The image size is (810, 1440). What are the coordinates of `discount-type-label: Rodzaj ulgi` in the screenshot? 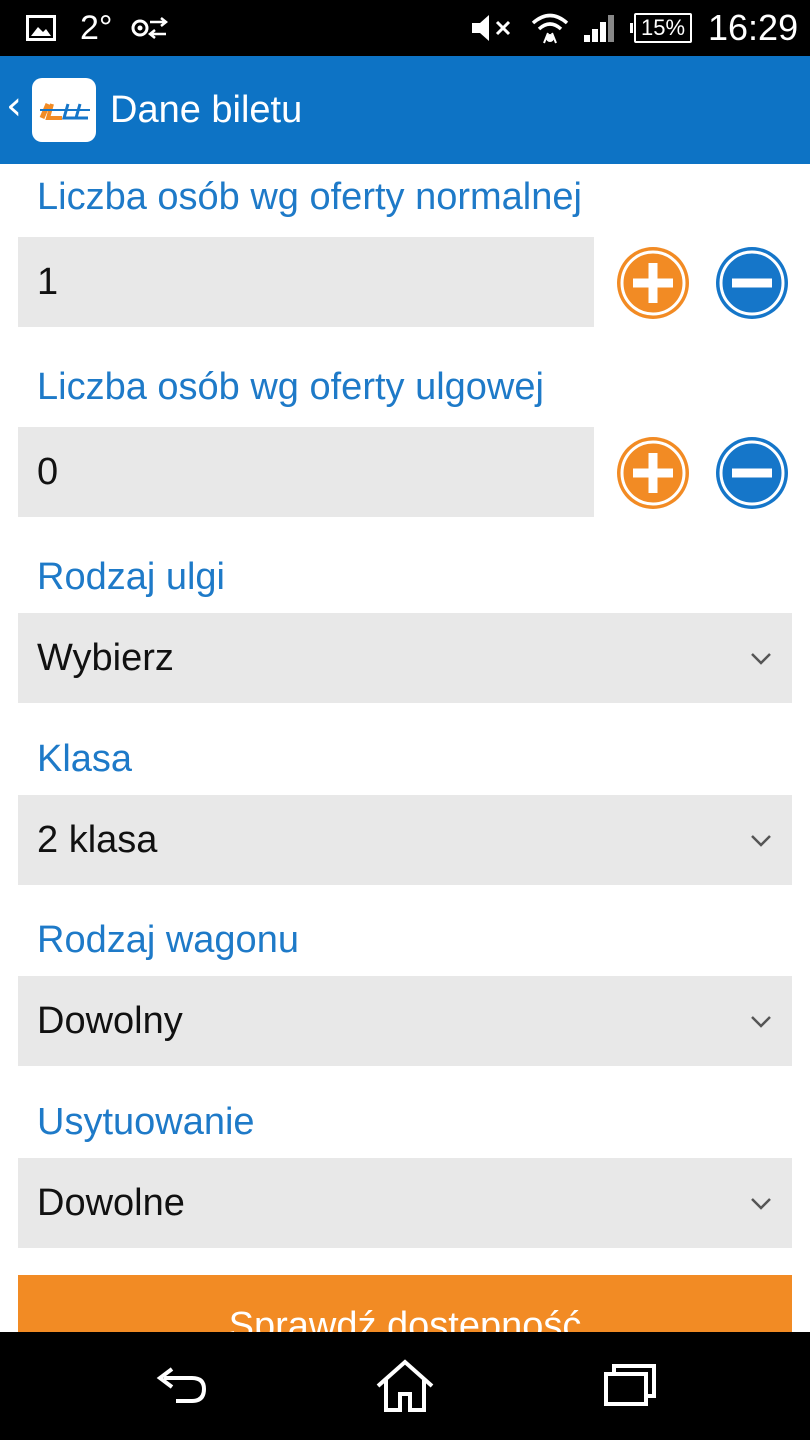 It's located at (131, 577).